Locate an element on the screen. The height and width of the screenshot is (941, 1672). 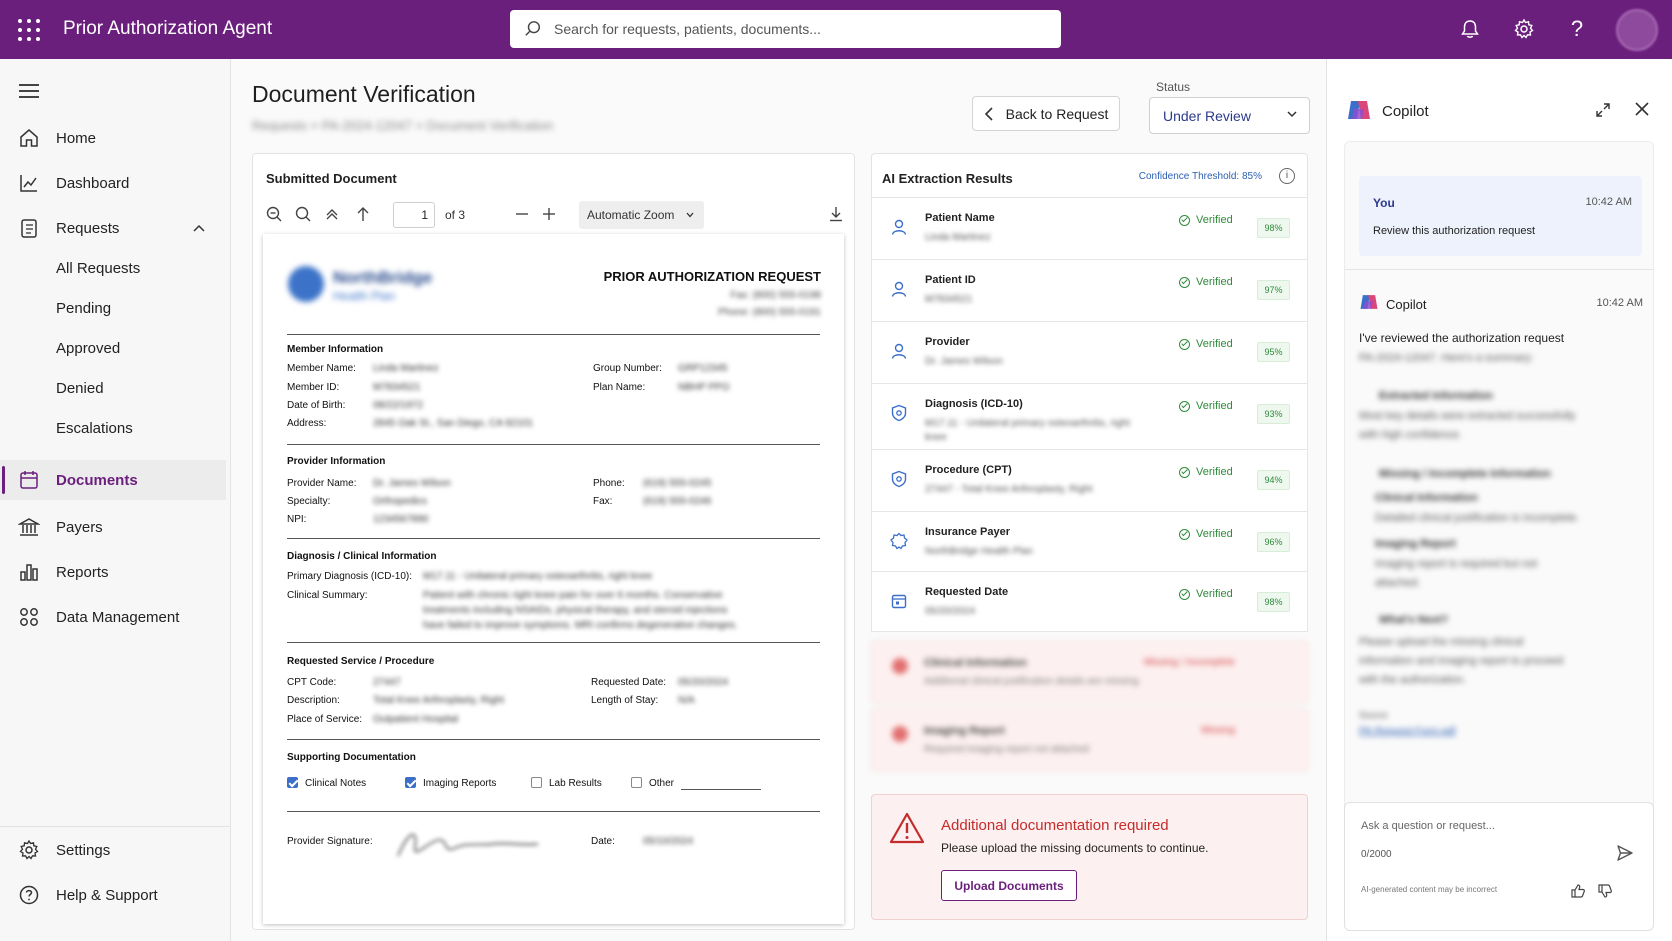
confidence-badge: 96% is located at coordinates (1273, 542).